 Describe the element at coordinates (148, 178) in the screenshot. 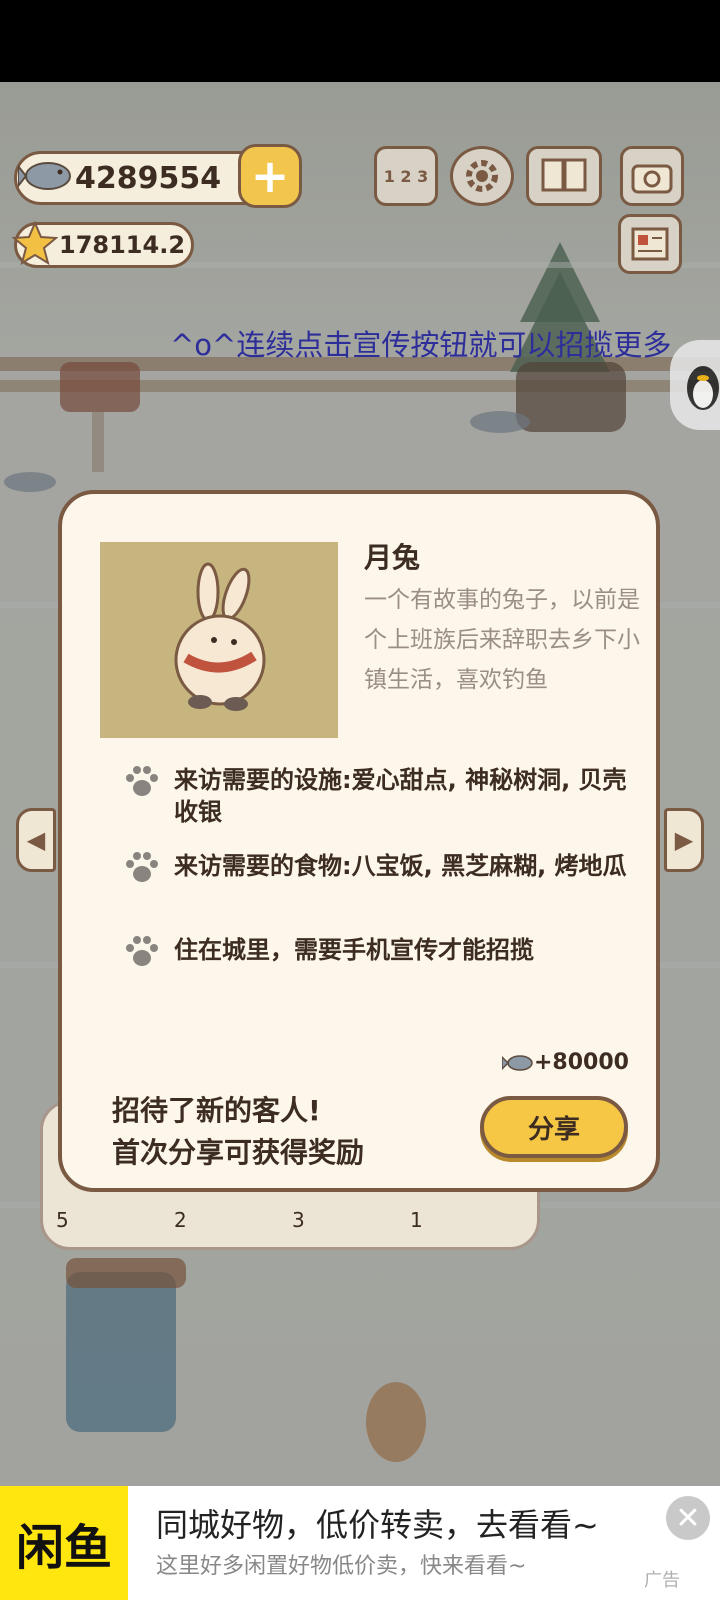

I see `fish-count: 4289554` at that location.